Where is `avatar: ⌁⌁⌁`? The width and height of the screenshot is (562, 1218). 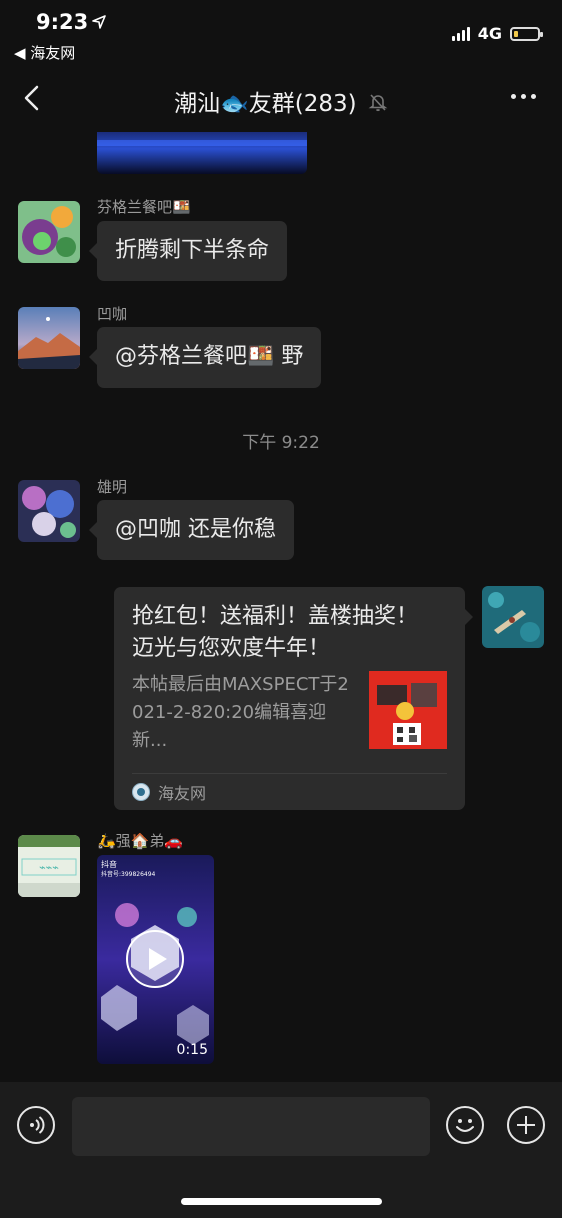 avatar: ⌁⌁⌁ is located at coordinates (49, 866).